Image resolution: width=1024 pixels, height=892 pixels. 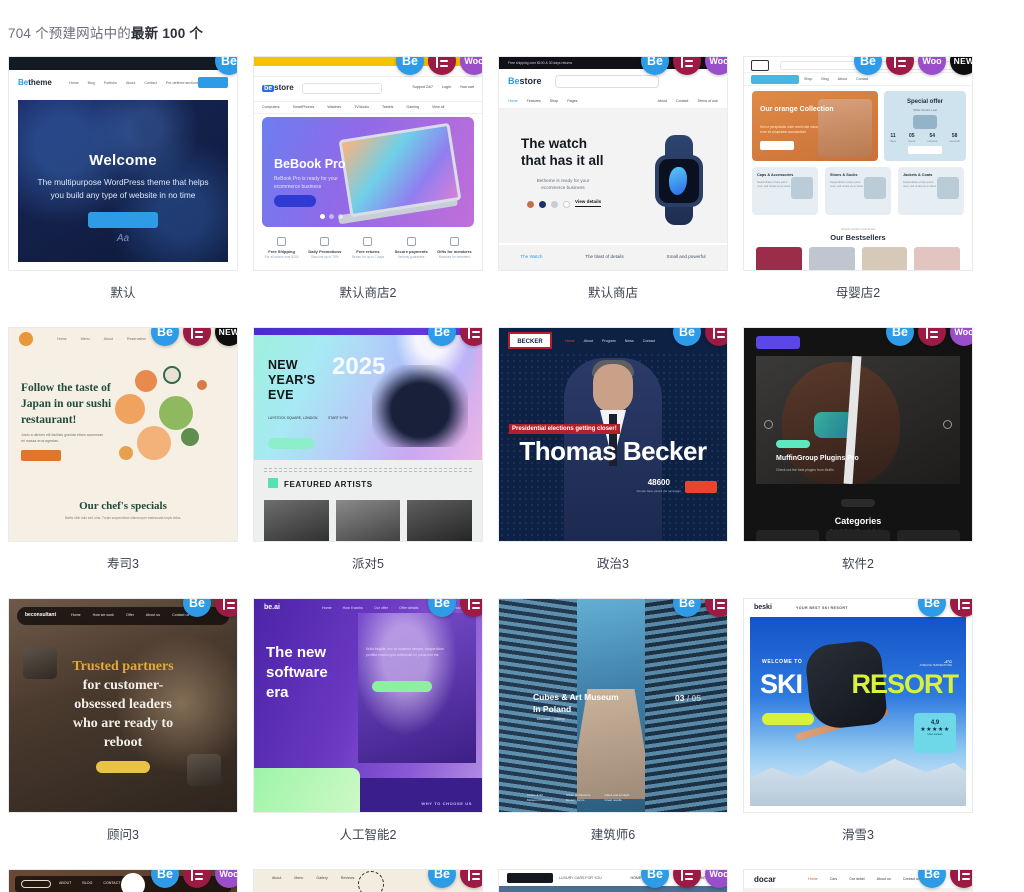 I want to click on website-card-row4-2: About Menu Gallery Reviews Find us on Be, so click(x=368, y=880).